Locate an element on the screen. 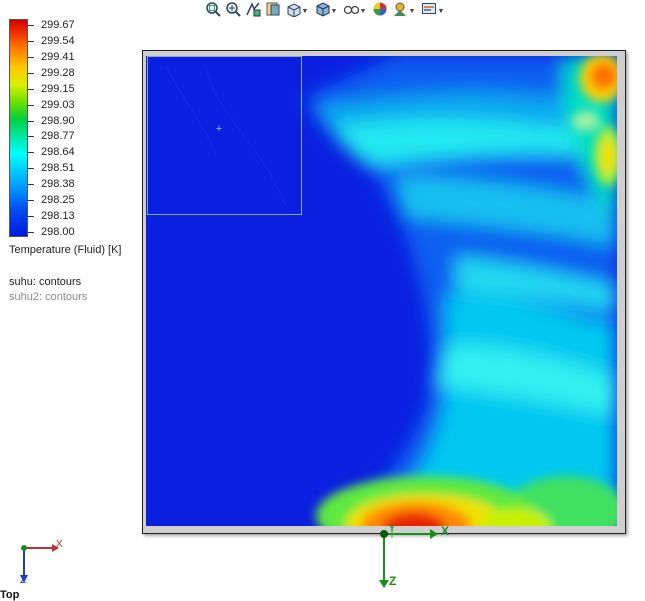 This screenshot has width=645, height=601. hide-show-items-icon is located at coordinates (351, 11).